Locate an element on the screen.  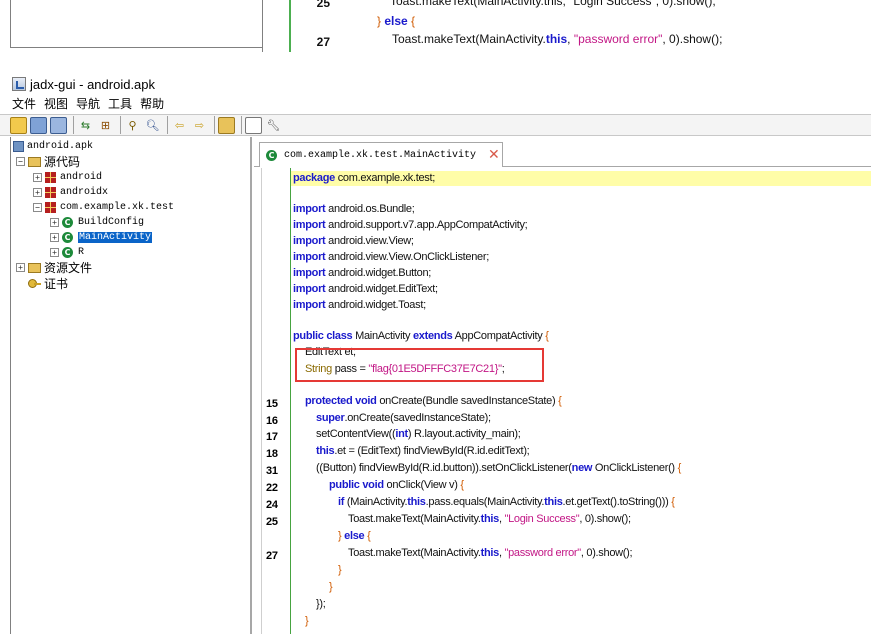
menu-help: 帮助 is located at coordinates (152, 103).